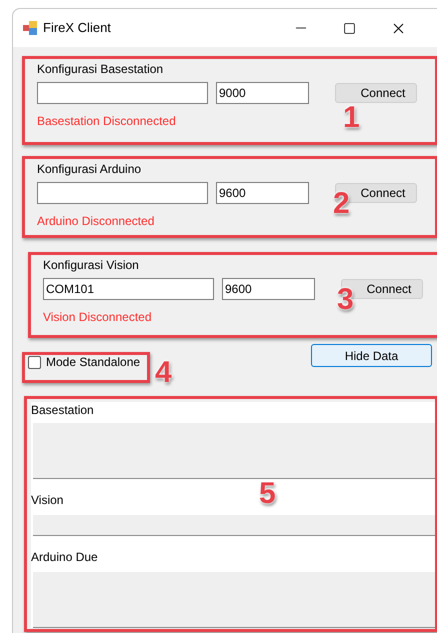 This screenshot has height=633, width=437. I want to click on section-label: Arduino Due, so click(64, 557).